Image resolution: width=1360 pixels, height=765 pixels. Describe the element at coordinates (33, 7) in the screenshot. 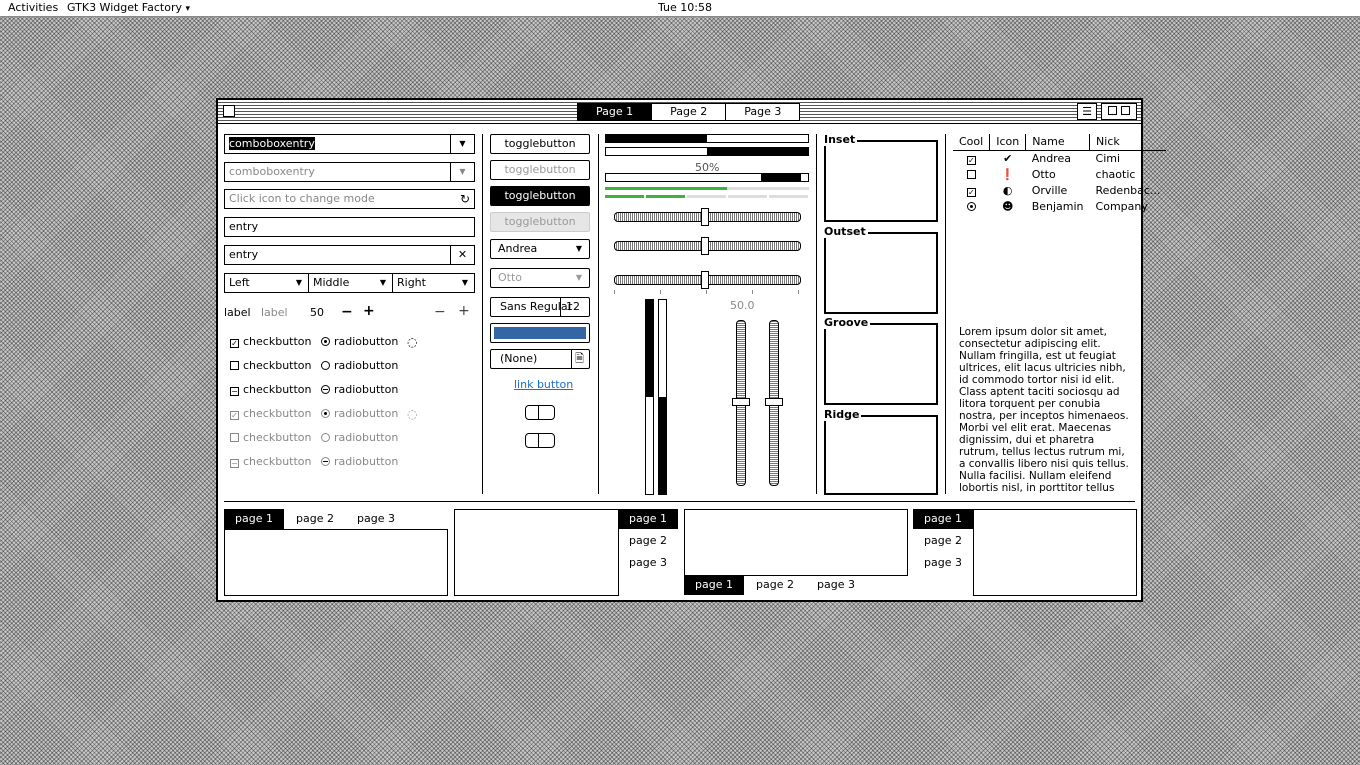

I see `activities-button: Activities` at that location.